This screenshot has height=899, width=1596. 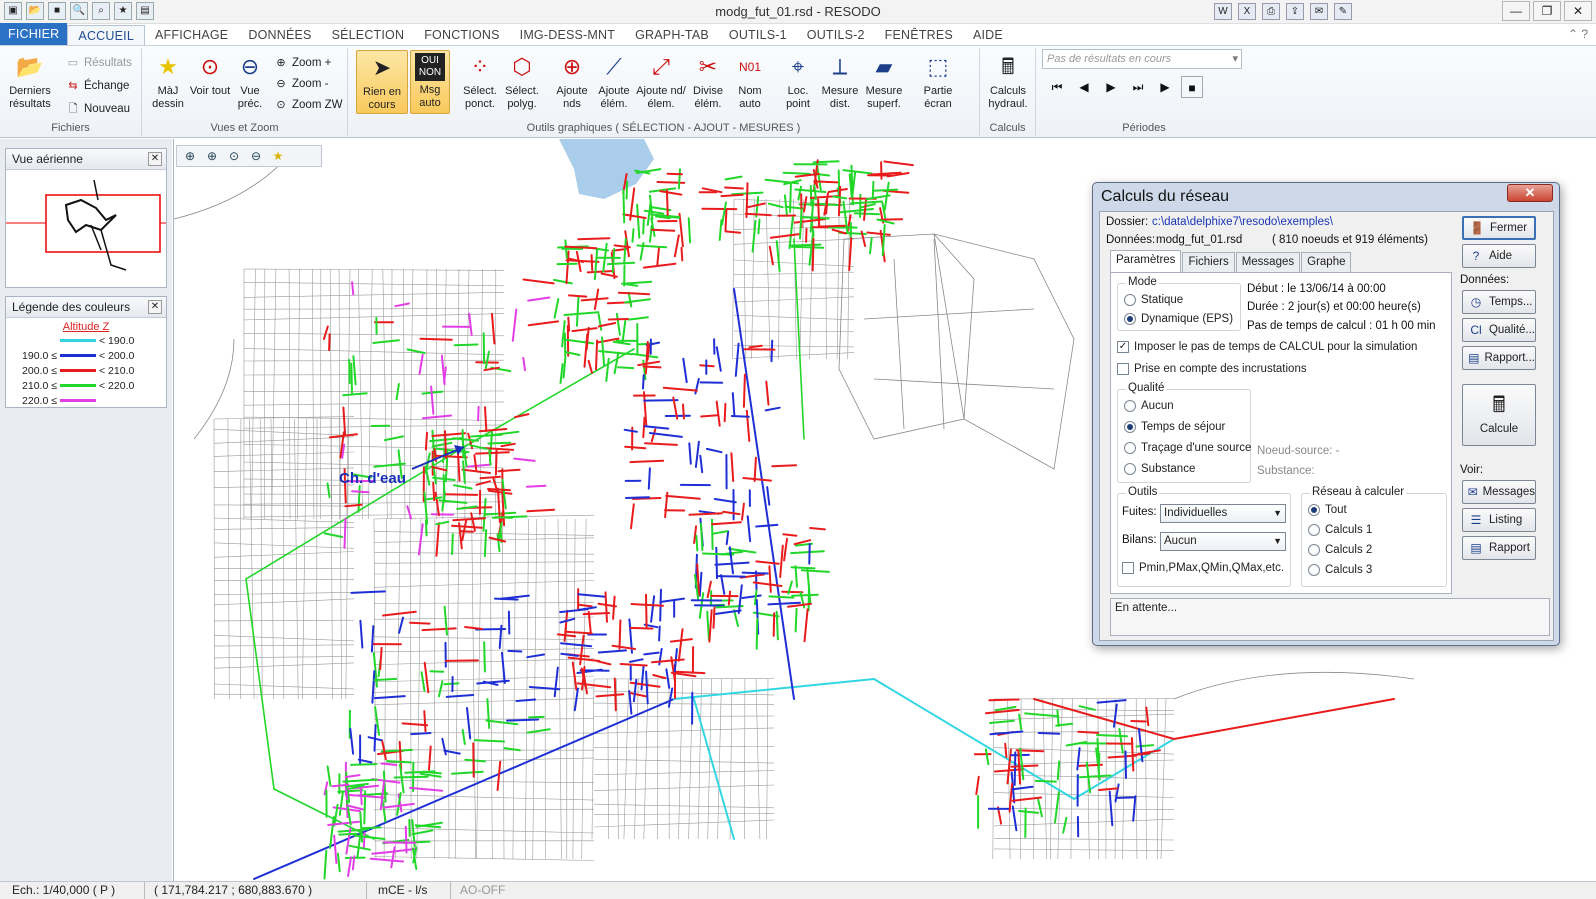 What do you see at coordinates (99, 63) in the screenshot?
I see `resultats-button: ▭ Résultats` at bounding box center [99, 63].